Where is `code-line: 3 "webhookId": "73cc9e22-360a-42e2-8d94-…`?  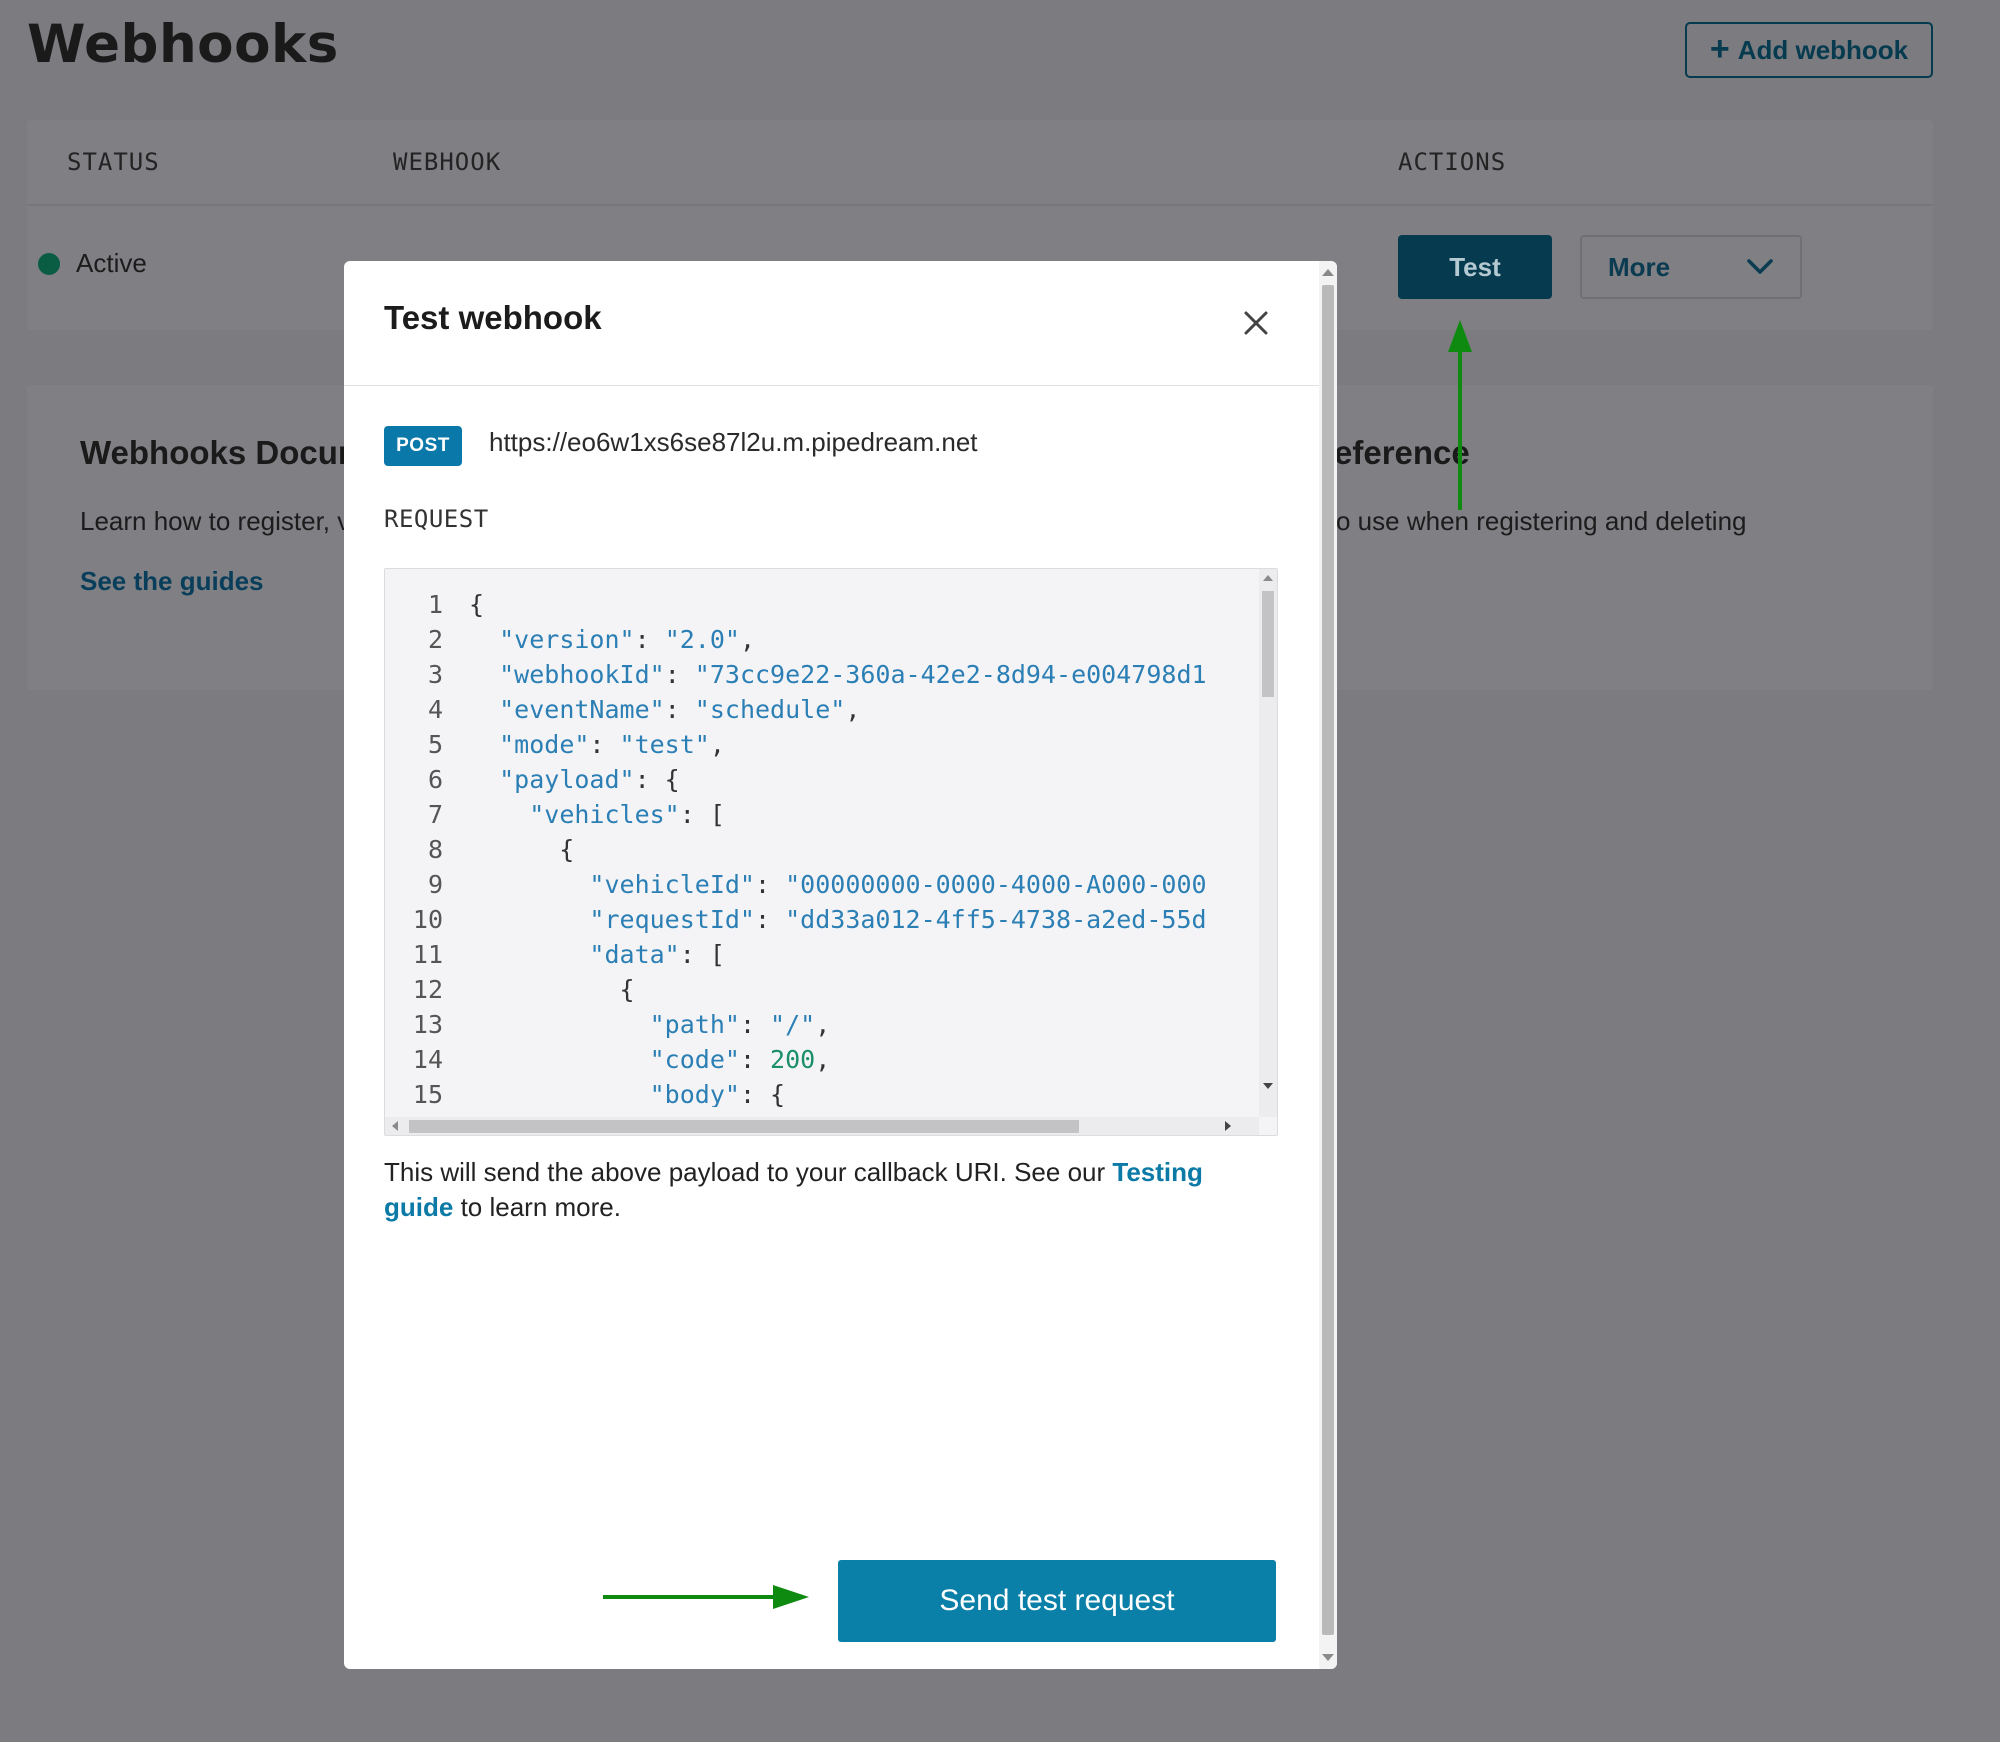
code-line: 3 "webhookId": "73cc9e22-360a-42e2-8d94-… is located at coordinates (820, 674).